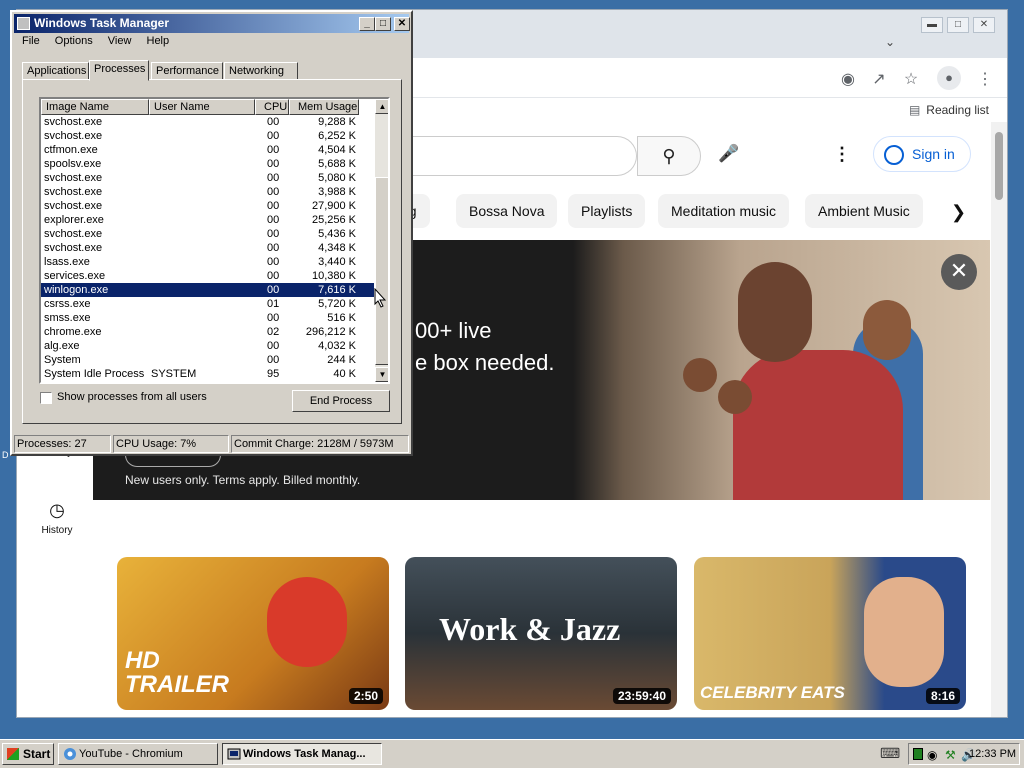 This screenshot has width=1024, height=768. Describe the element at coordinates (207, 220) in the screenshot. I see `table-row: explorer.exe 00 25,256 K` at that location.